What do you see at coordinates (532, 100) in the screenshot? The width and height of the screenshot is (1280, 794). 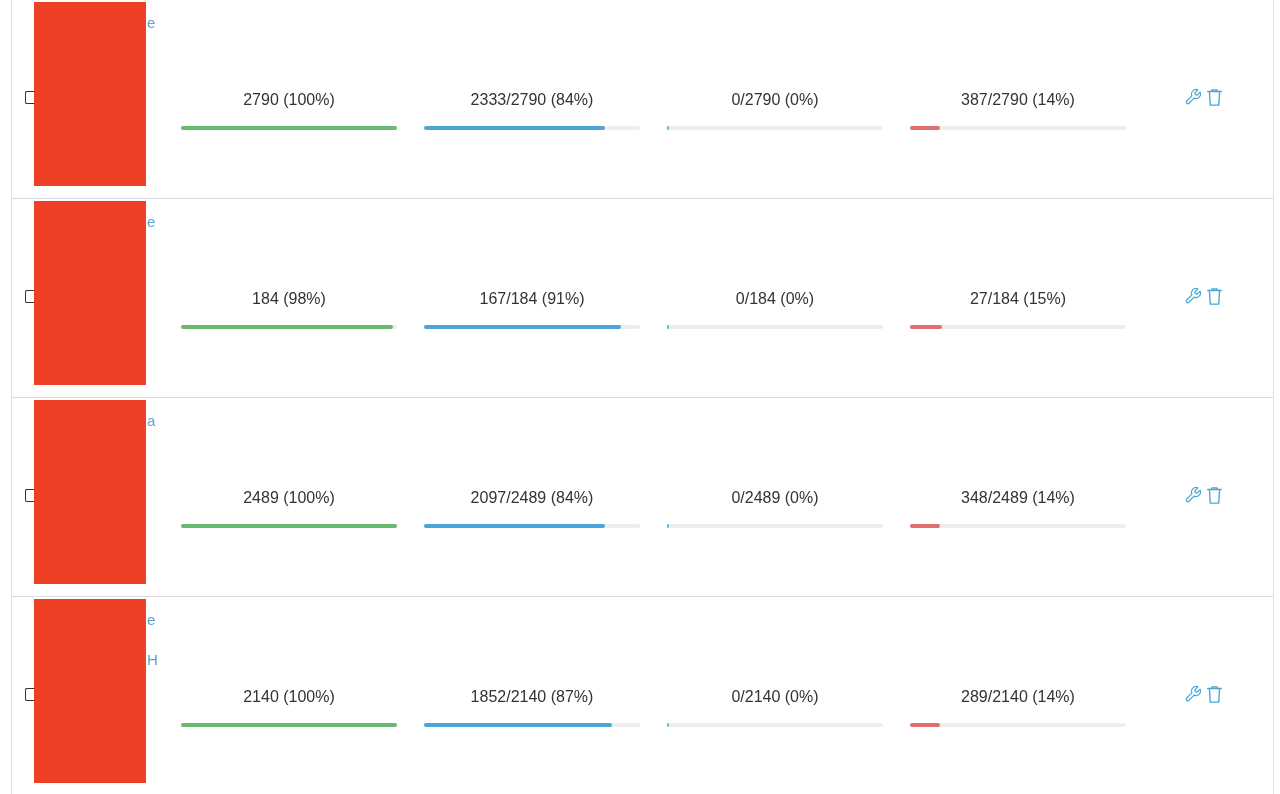 I see `metric-value: 2333/2790 (84%)` at bounding box center [532, 100].